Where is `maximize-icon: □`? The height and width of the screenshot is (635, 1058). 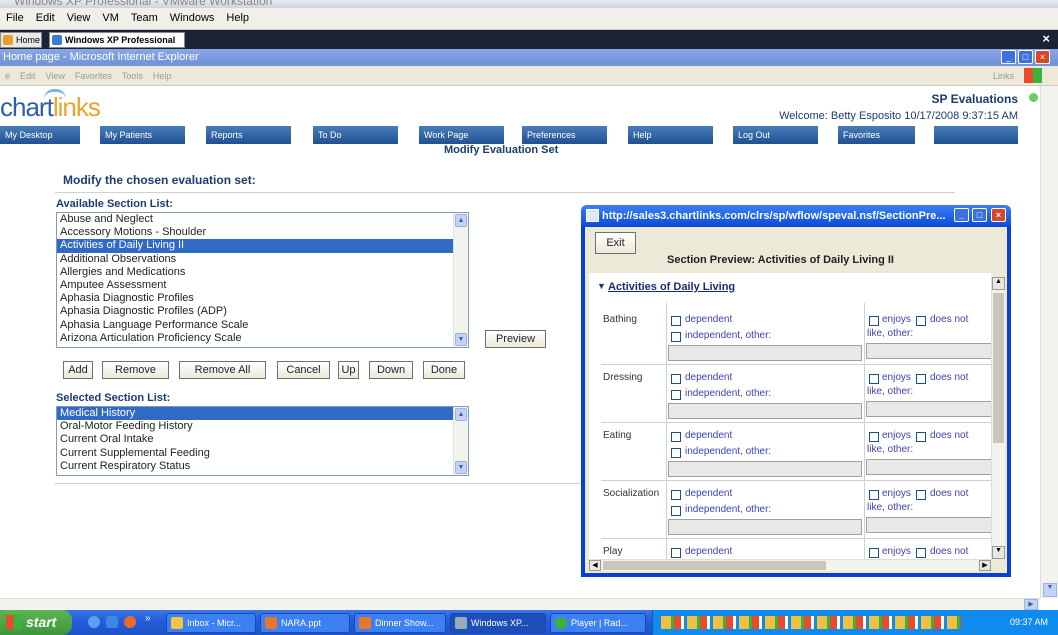 maximize-icon: □ is located at coordinates (979, 215).